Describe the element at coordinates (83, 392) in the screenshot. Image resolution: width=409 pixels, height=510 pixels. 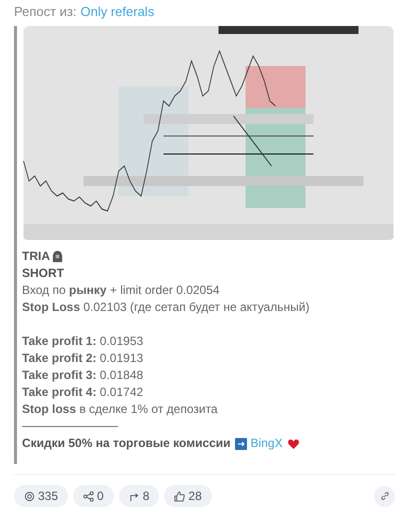
I see `post-text: Take profit 4: 0.01742` at that location.